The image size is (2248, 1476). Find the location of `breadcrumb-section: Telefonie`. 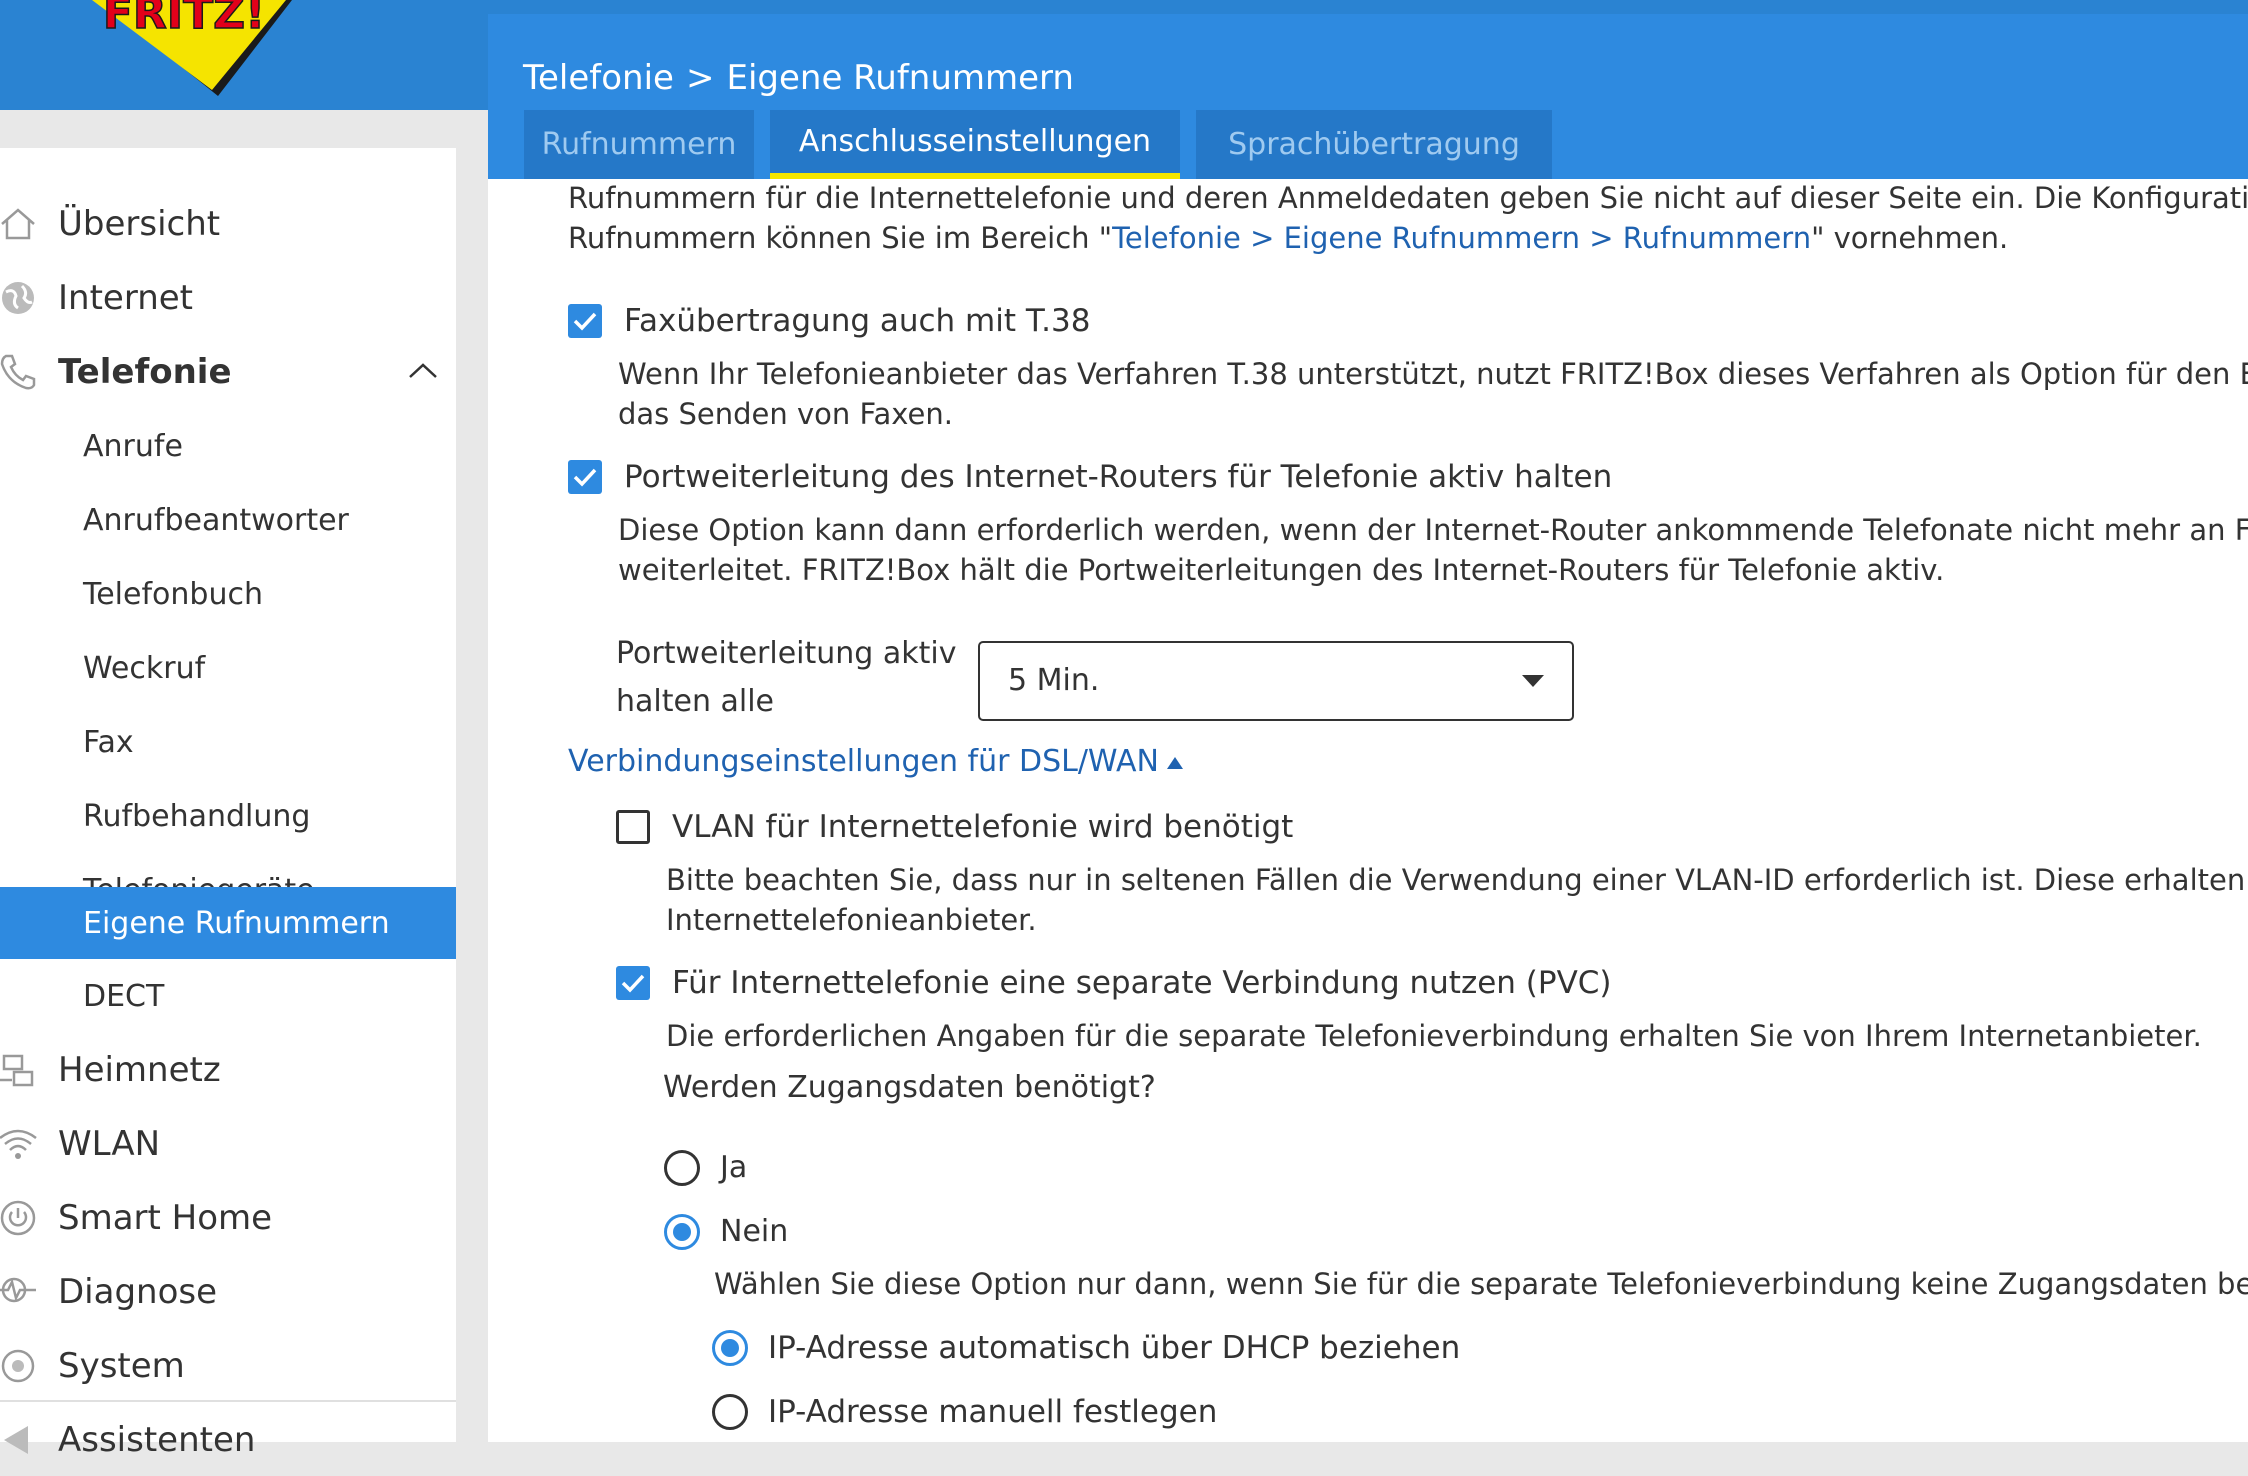

breadcrumb-section: Telefonie is located at coordinates (598, 78).